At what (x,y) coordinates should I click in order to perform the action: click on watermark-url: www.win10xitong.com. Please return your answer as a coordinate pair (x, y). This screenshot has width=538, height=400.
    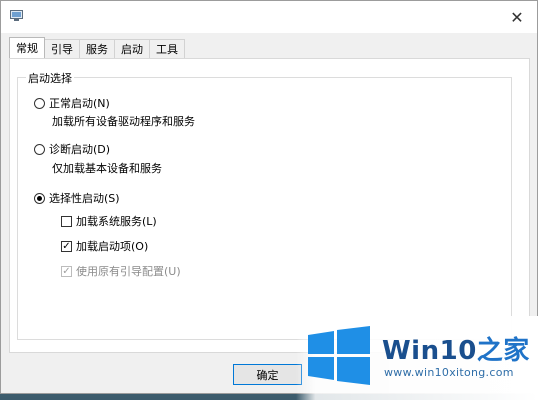
    Looking at the image, I should click on (449, 372).